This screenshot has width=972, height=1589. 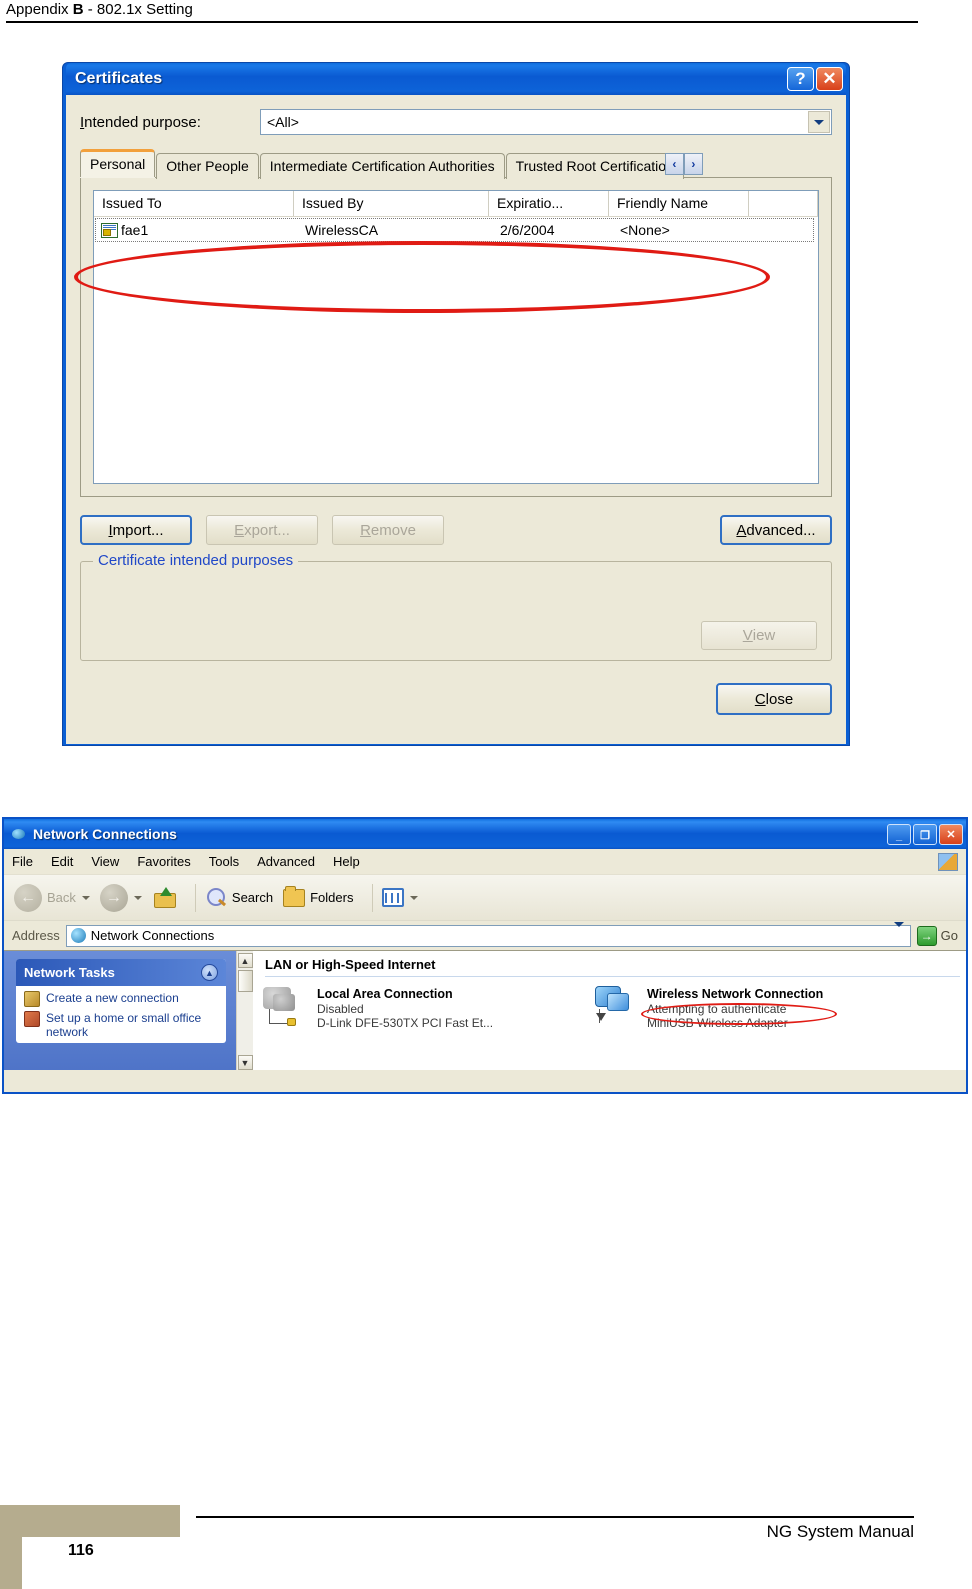 I want to click on tab-intermediate-certification-authorities: Intermediate Certification Authorities, so click(x=382, y=166).